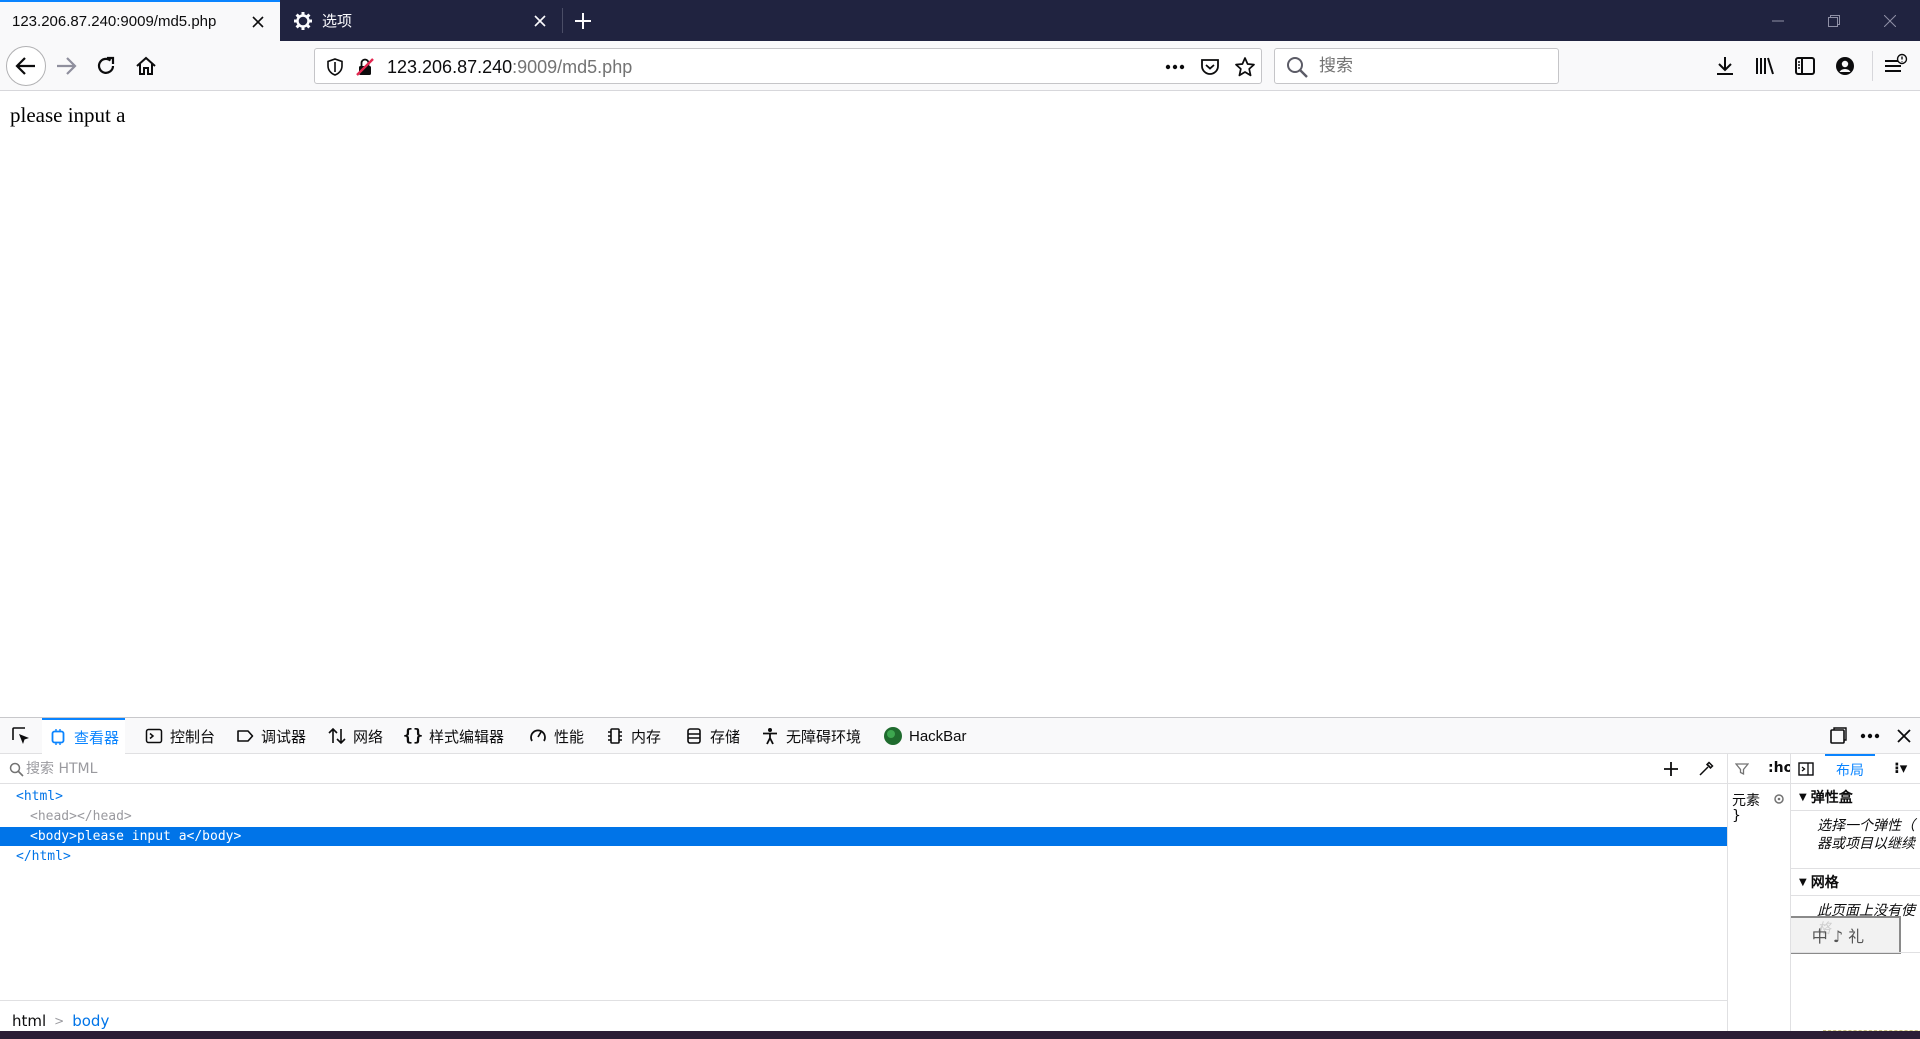  I want to click on breadcrumb-html: html, so click(29, 1021).